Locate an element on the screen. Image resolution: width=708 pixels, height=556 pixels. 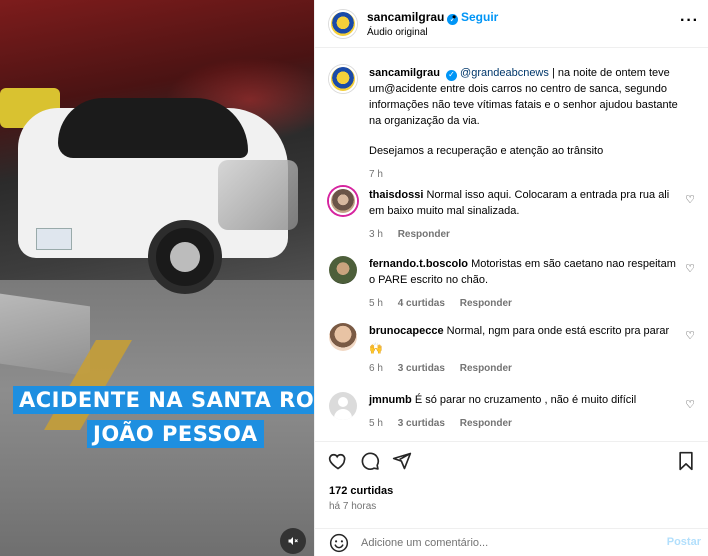
car-wheel is located at coordinates (185, 257).